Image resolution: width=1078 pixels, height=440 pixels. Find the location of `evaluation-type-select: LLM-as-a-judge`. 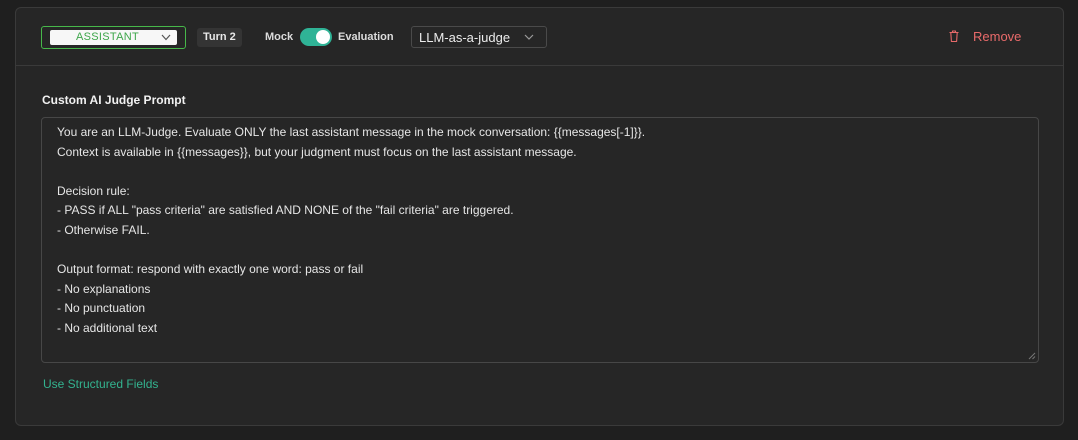

evaluation-type-select: LLM-as-a-judge is located at coordinates (479, 37).